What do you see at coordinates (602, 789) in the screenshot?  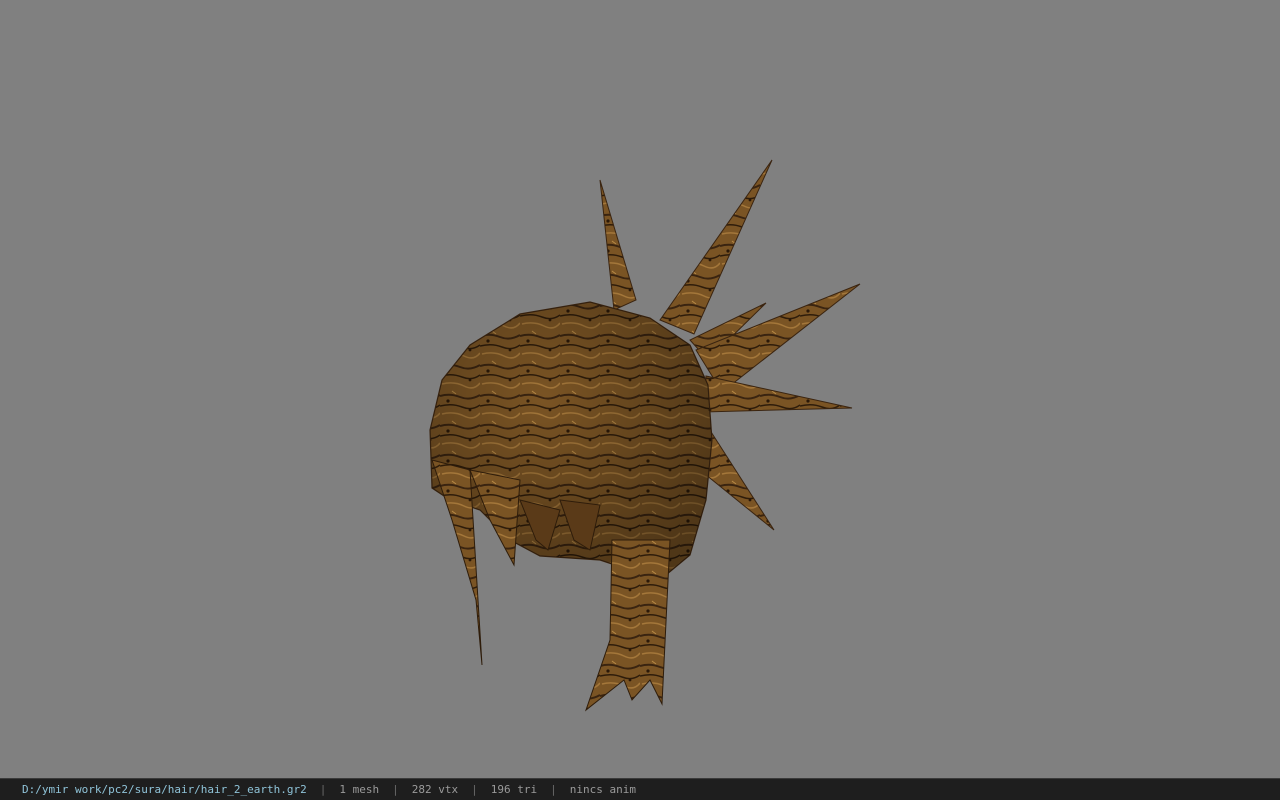 I see `animation-status: nincs anim` at bounding box center [602, 789].